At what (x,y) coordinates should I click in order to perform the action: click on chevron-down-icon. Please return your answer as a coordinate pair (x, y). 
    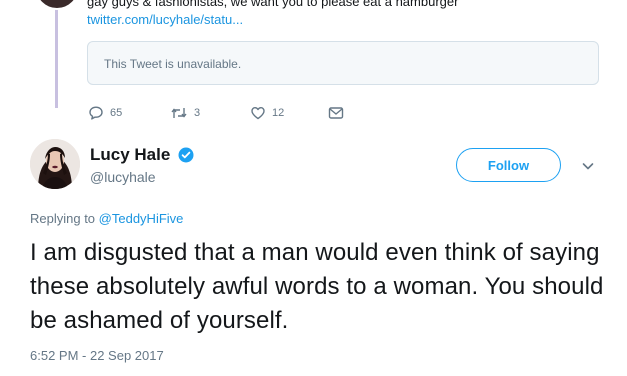
    Looking at the image, I should click on (588, 166).